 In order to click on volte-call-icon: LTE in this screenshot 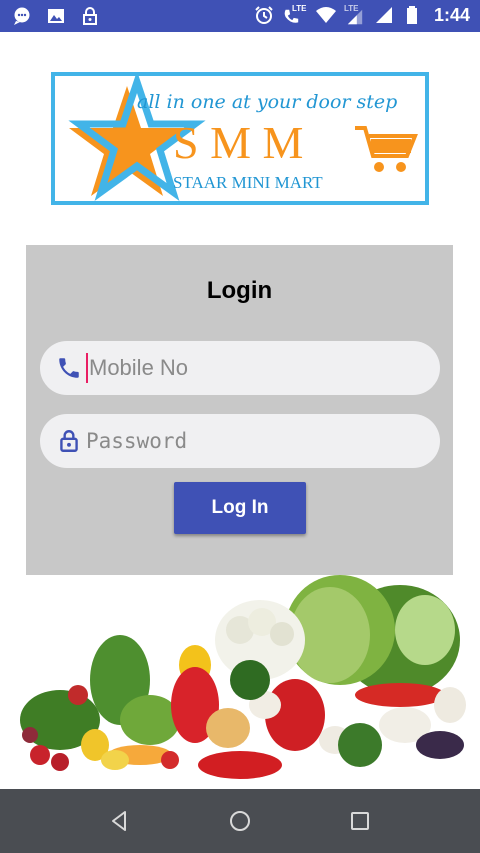, I will do `click(295, 15)`.